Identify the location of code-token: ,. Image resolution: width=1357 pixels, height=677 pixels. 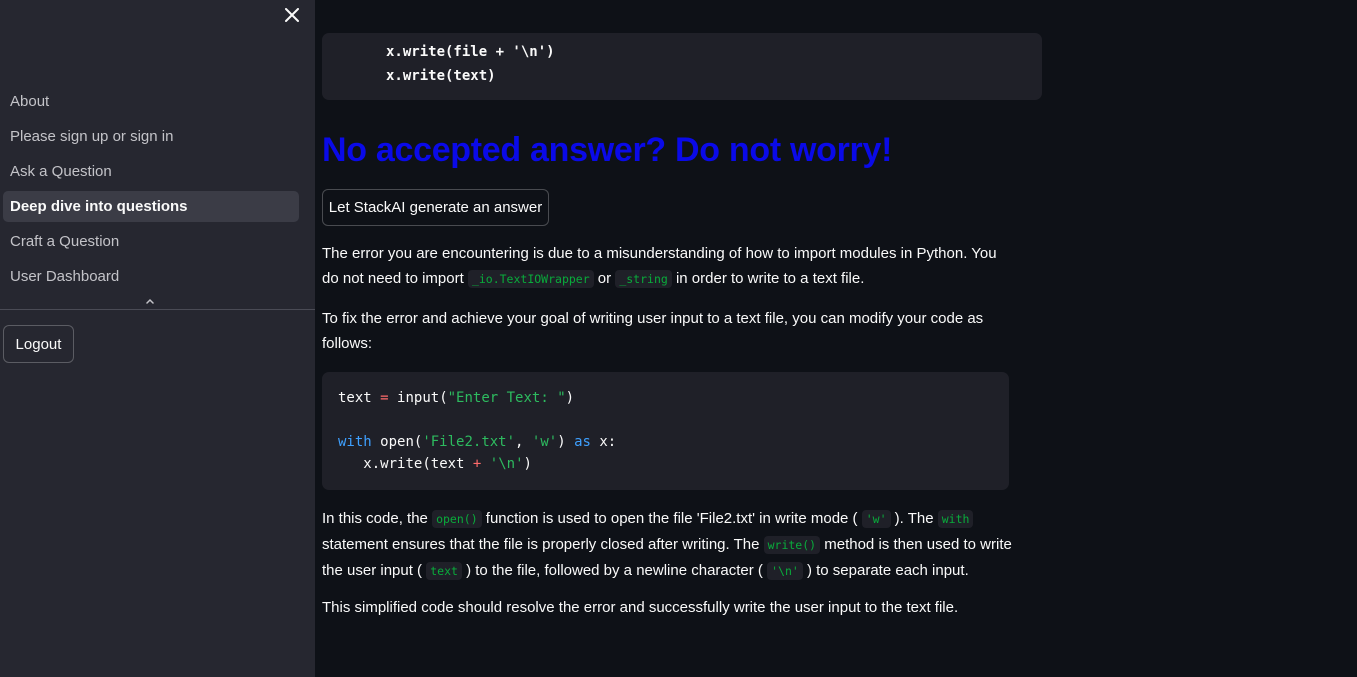
(523, 442).